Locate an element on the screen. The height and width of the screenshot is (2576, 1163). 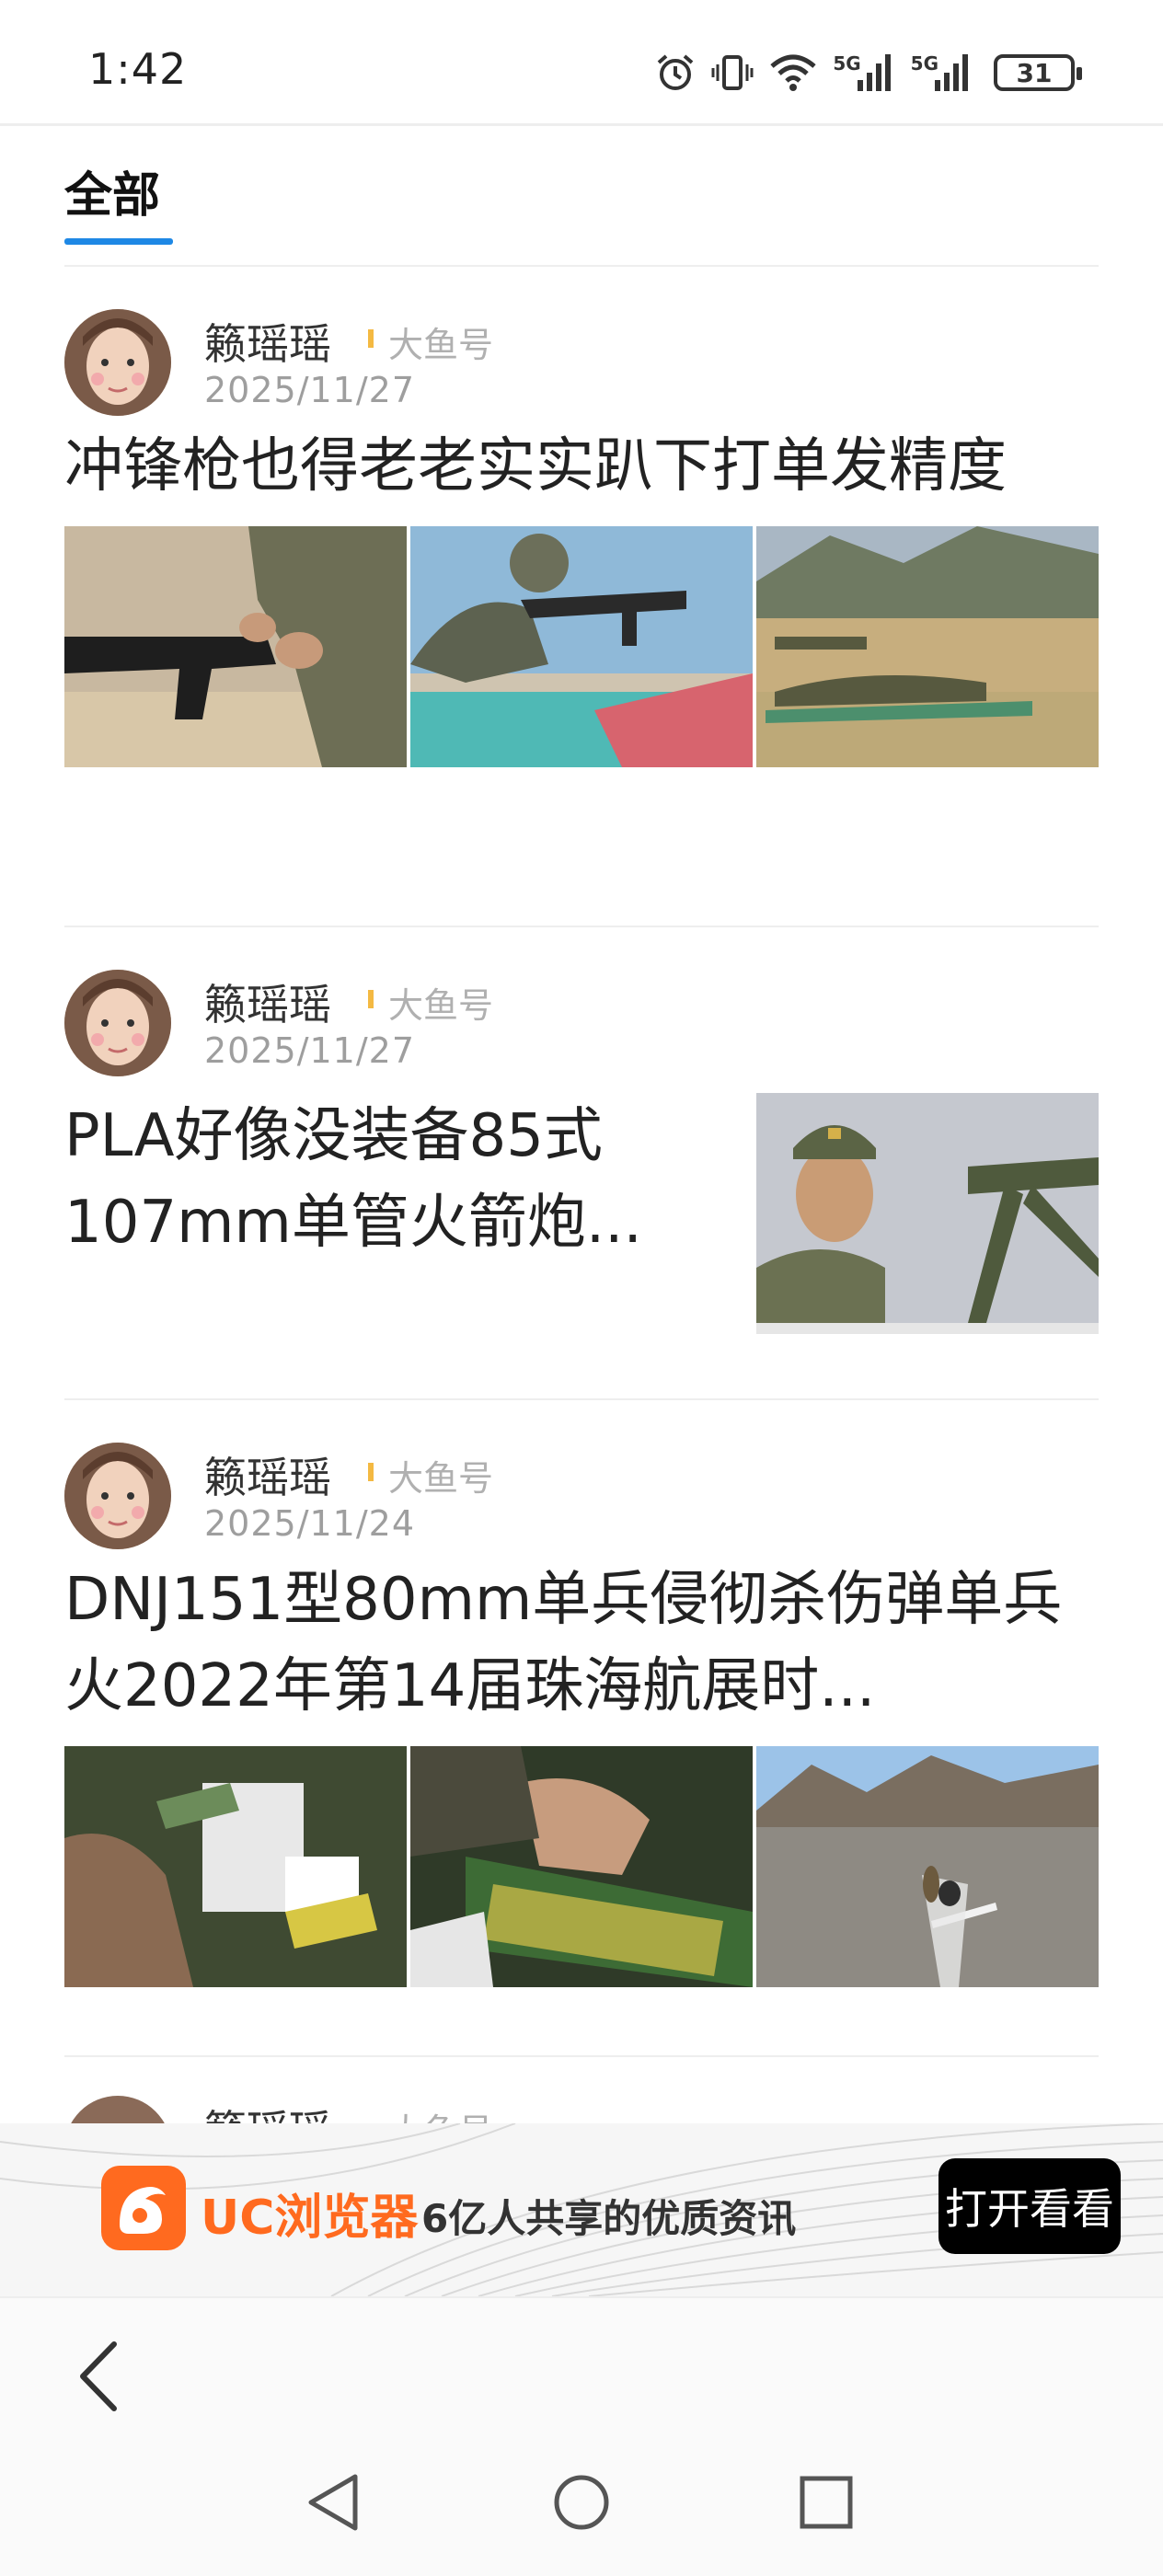
status-divider is located at coordinates (581, 124).